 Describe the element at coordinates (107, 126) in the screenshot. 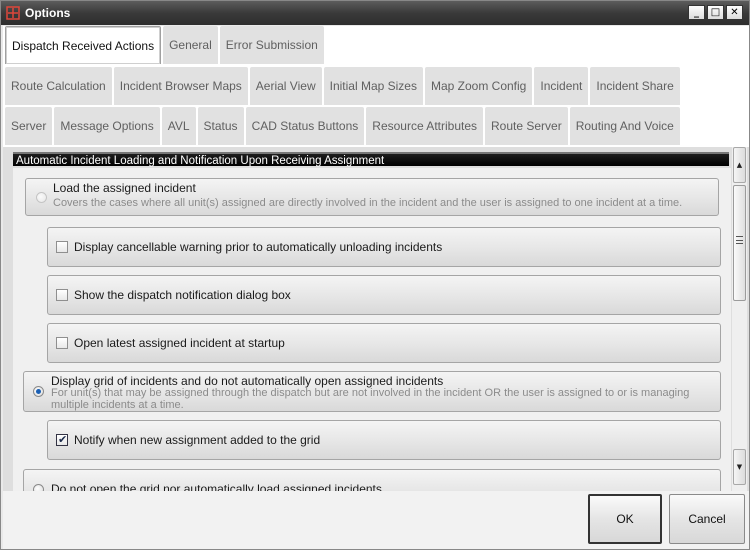

I see `tab-message-options: Message Options` at that location.